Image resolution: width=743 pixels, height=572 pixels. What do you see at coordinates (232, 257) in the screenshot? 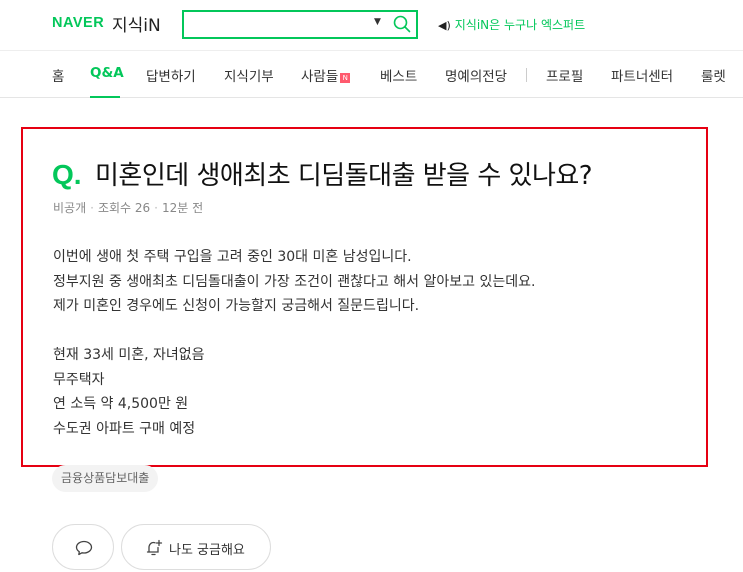
I see `body-line: 이번에 생애 첫 주택 구입을 고려 중인 30대 미혼 남성입니다.` at bounding box center [232, 257].